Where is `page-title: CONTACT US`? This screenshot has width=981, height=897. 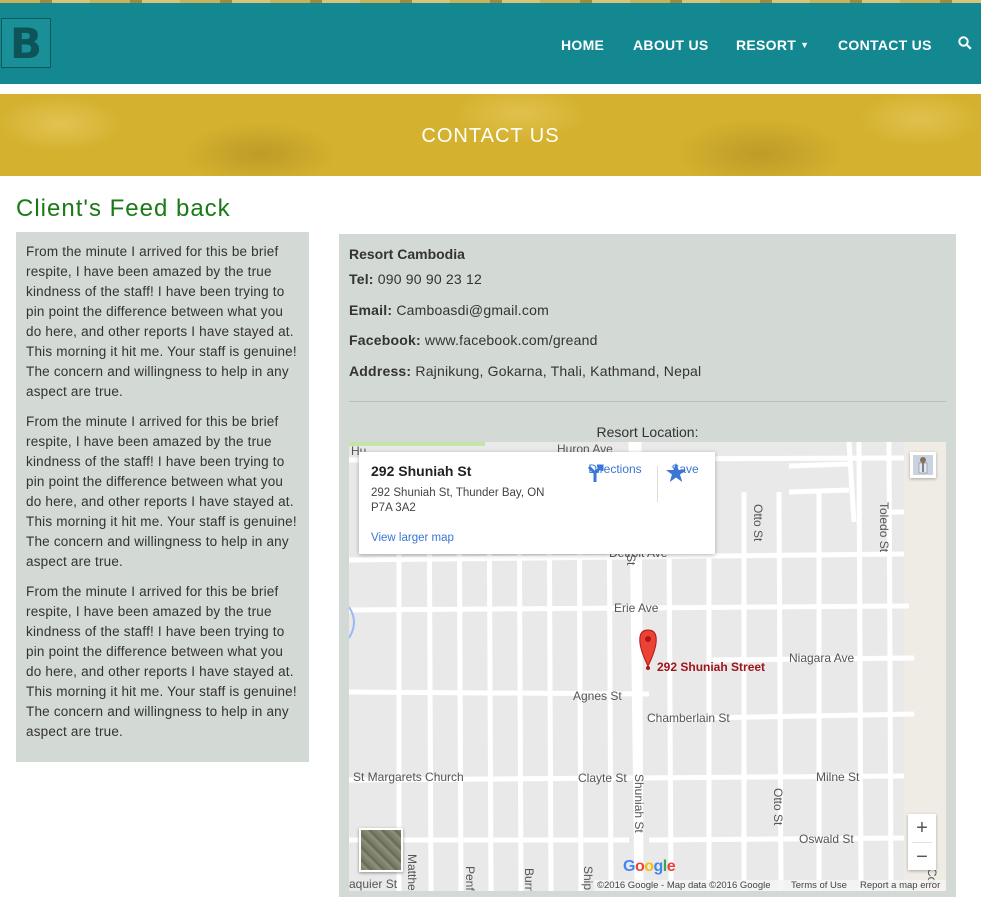 page-title: CONTACT US is located at coordinates (490, 136).